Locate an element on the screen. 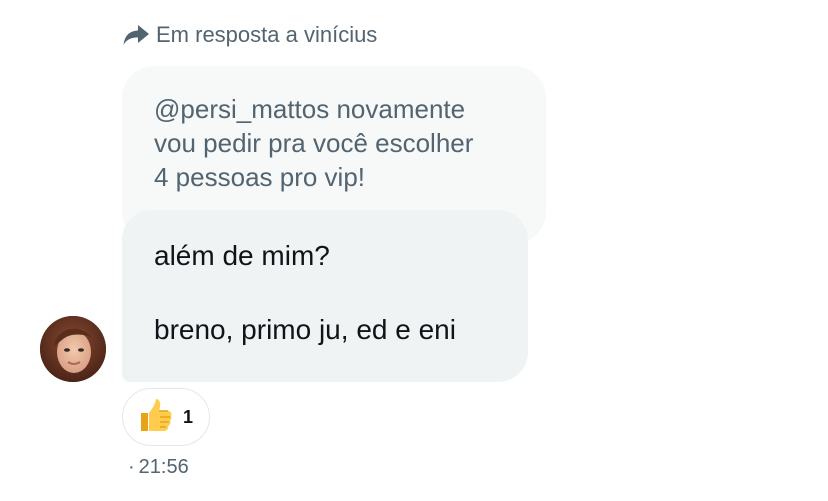  message-line: breno, primo ju, ed e eni is located at coordinates (305, 329).